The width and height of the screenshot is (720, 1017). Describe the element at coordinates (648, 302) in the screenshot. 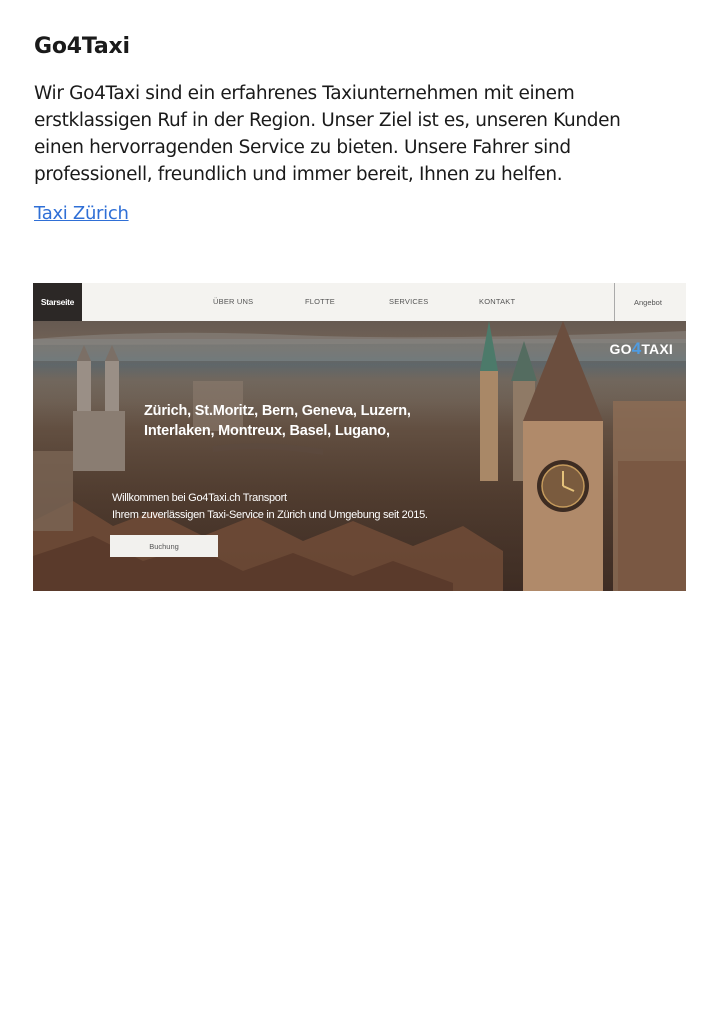

I see `nav-item-offer: Angebot` at that location.